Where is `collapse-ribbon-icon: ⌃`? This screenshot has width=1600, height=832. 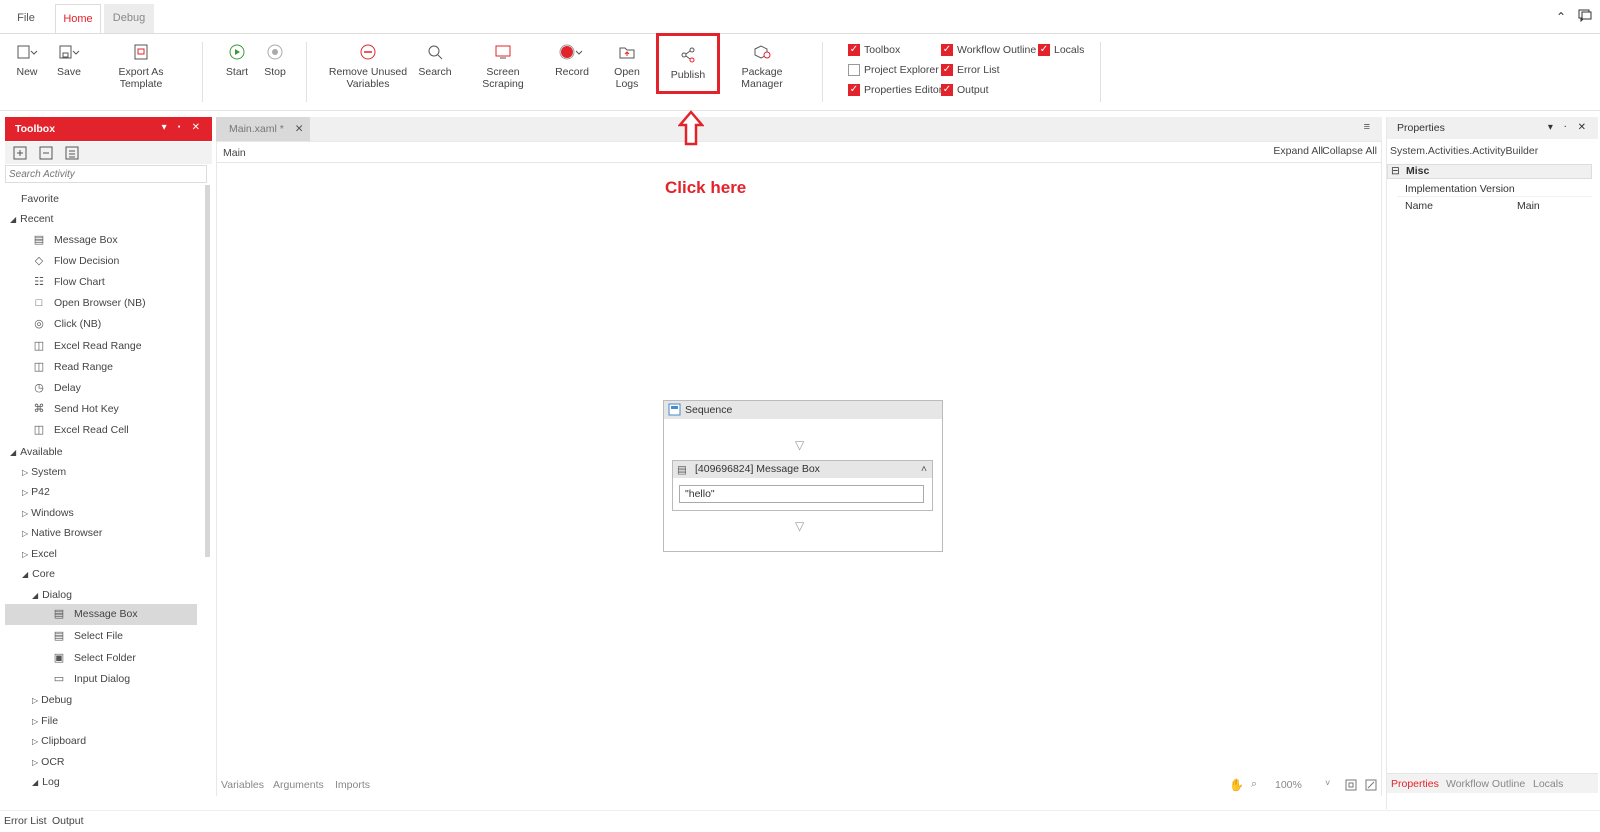 collapse-ribbon-icon: ⌃ is located at coordinates (1561, 17).